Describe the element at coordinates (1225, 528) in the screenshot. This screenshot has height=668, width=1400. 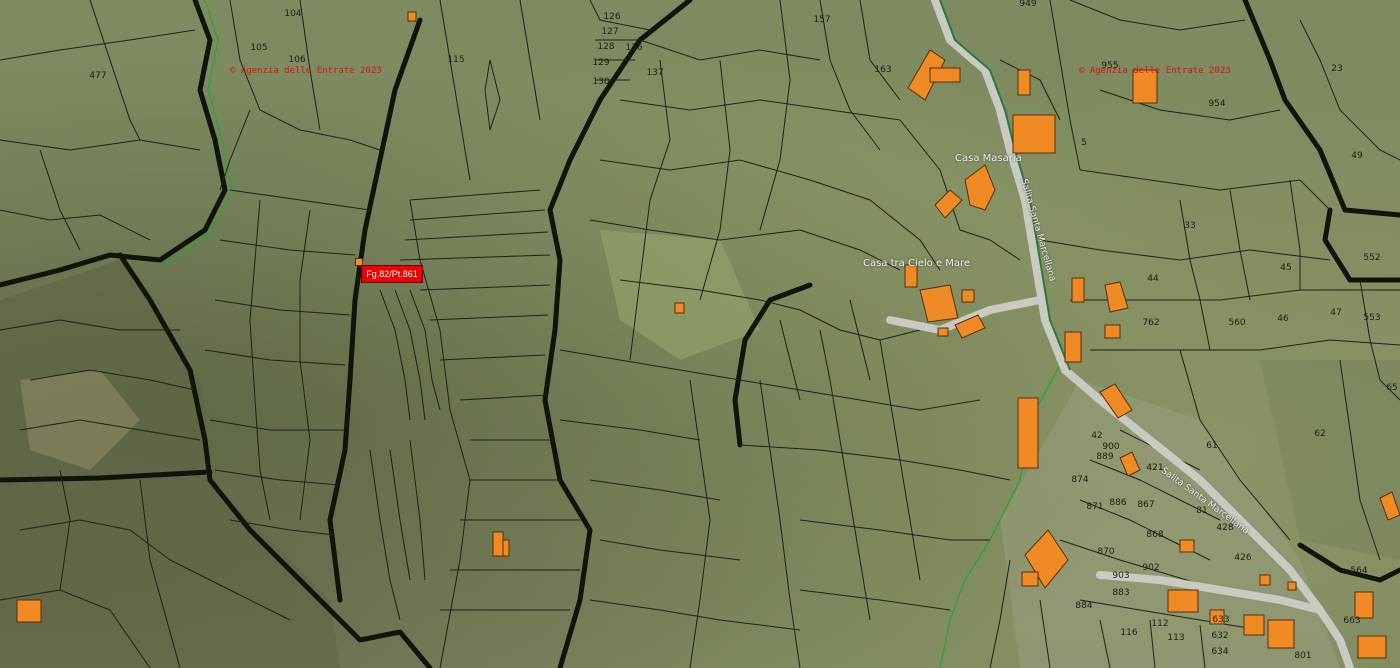
I see `parcel-number: 428` at that location.